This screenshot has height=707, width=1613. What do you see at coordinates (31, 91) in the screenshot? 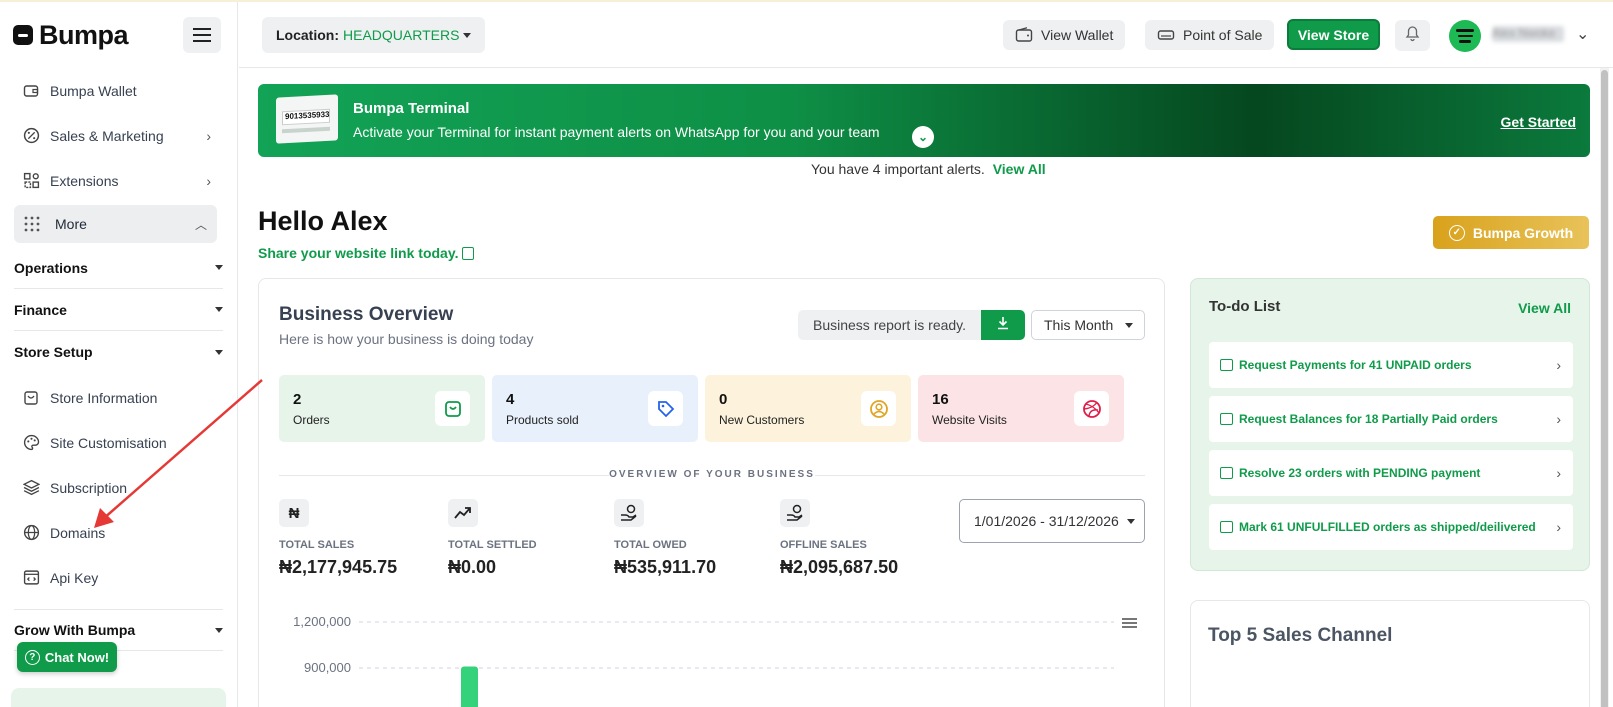
I see `wallet-icon` at bounding box center [31, 91].